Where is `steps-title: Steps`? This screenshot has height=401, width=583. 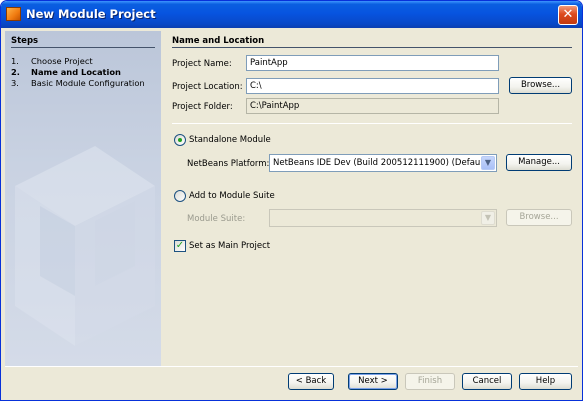
steps-title: Steps is located at coordinates (25, 41).